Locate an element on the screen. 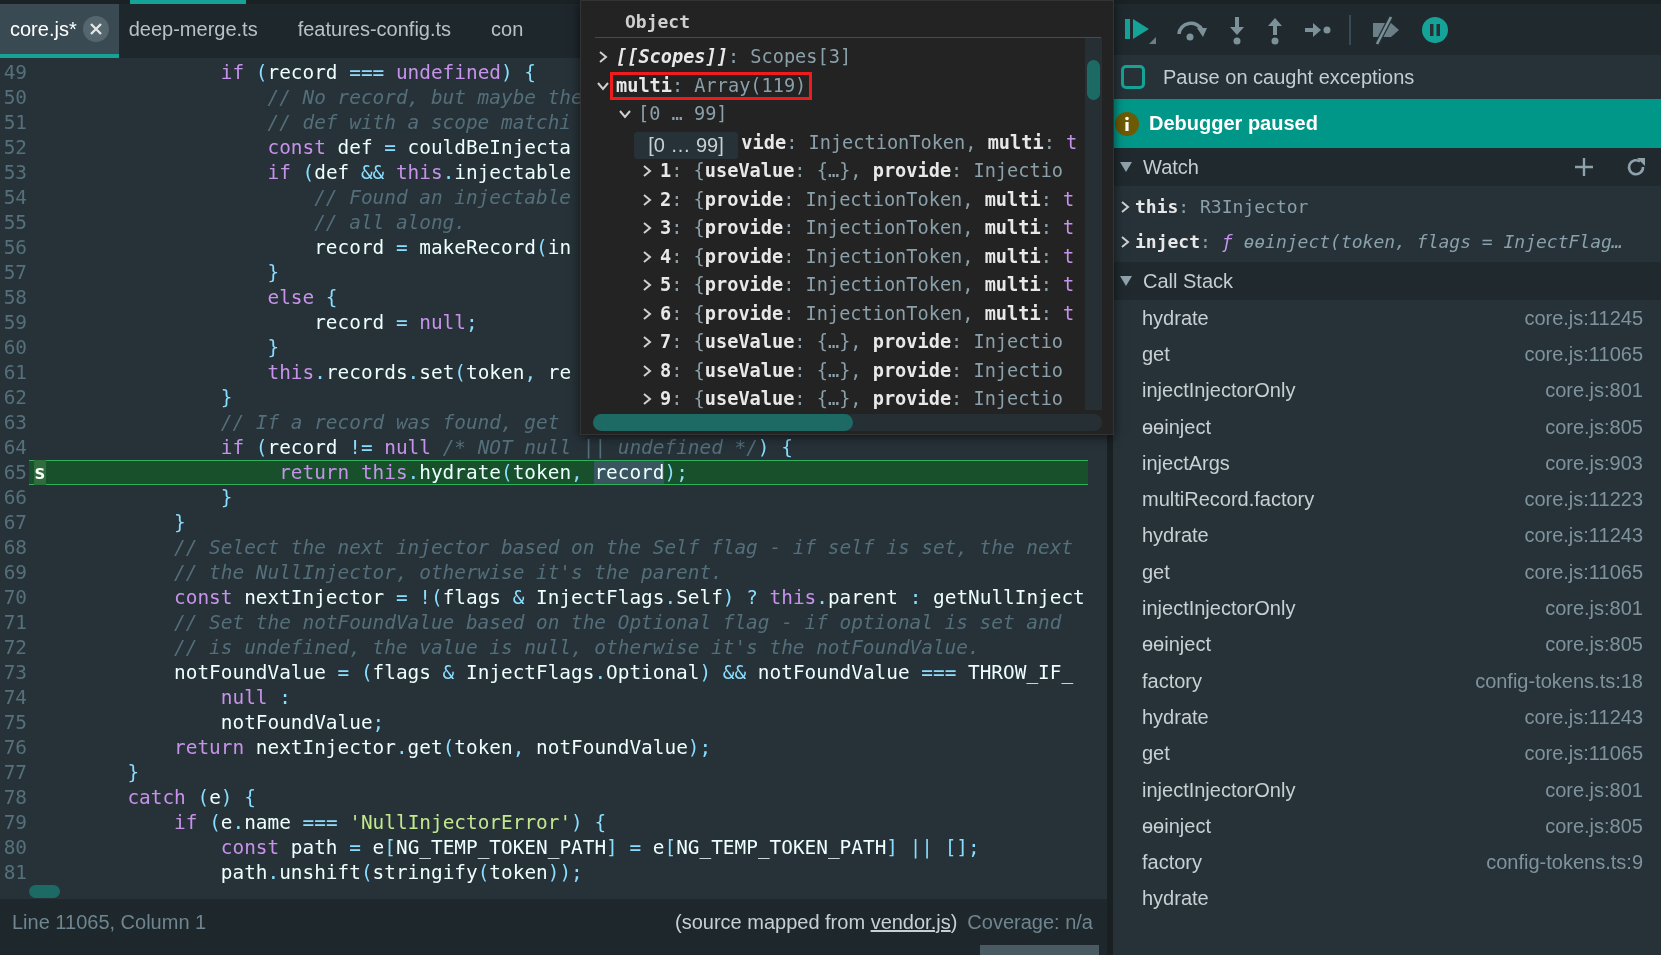 The height and width of the screenshot is (955, 1661). property-label: 7: {useValue: {…}, provide: Injectio is located at coordinates (862, 342).